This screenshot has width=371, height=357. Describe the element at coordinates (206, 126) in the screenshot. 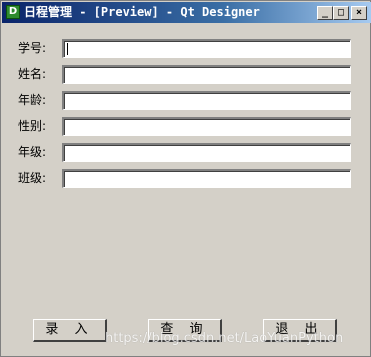

I see `gender-input` at that location.